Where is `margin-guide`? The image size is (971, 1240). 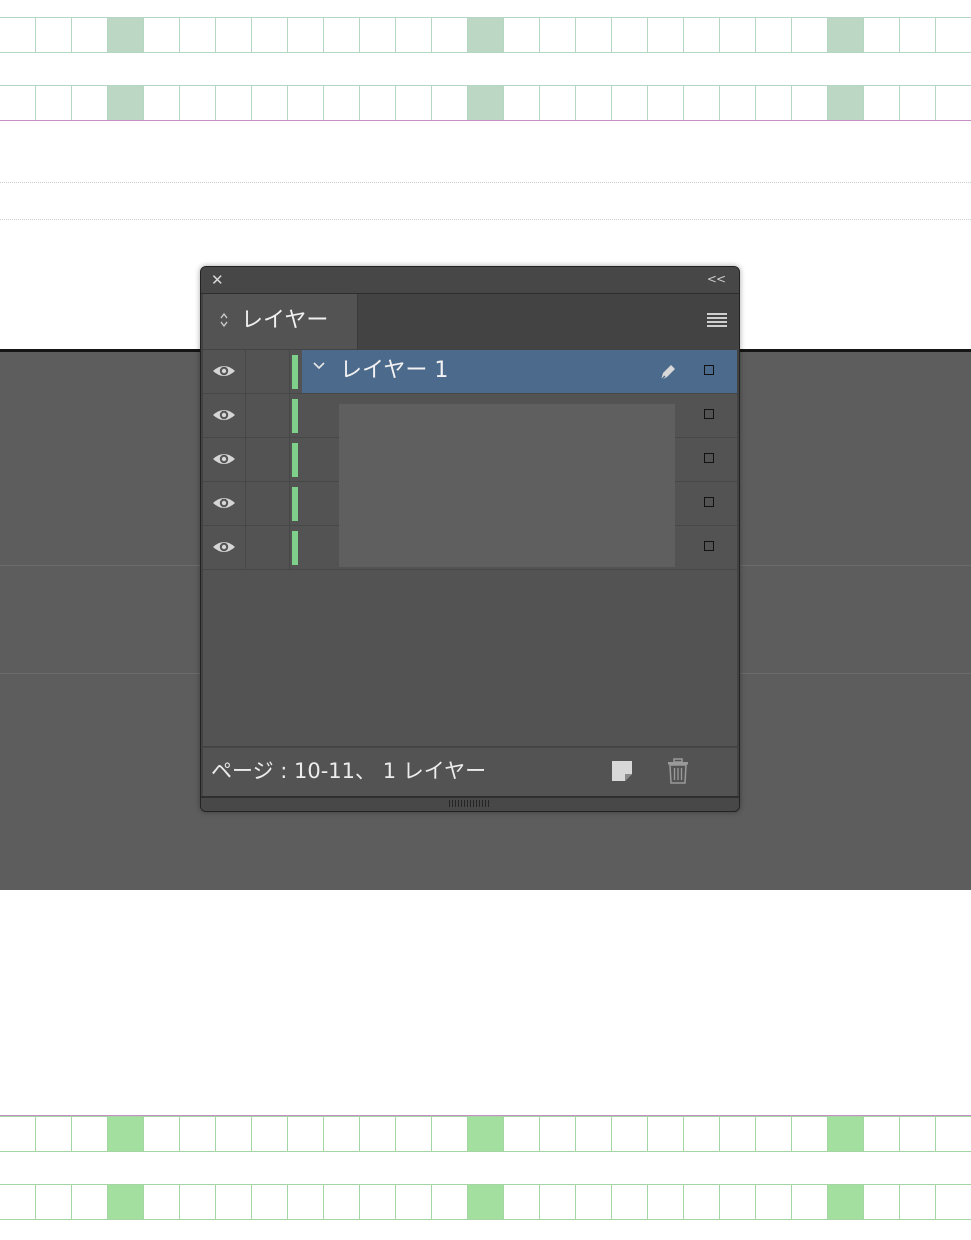
margin-guide is located at coordinates (485, 120).